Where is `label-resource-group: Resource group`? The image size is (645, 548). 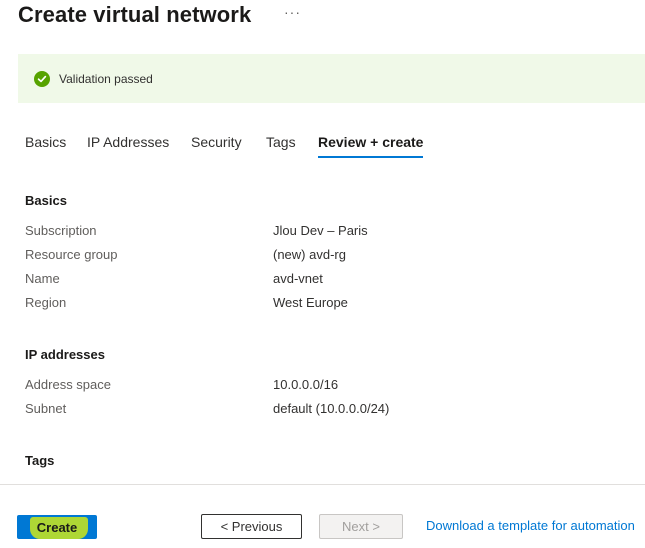
label-resource-group: Resource group is located at coordinates (71, 254).